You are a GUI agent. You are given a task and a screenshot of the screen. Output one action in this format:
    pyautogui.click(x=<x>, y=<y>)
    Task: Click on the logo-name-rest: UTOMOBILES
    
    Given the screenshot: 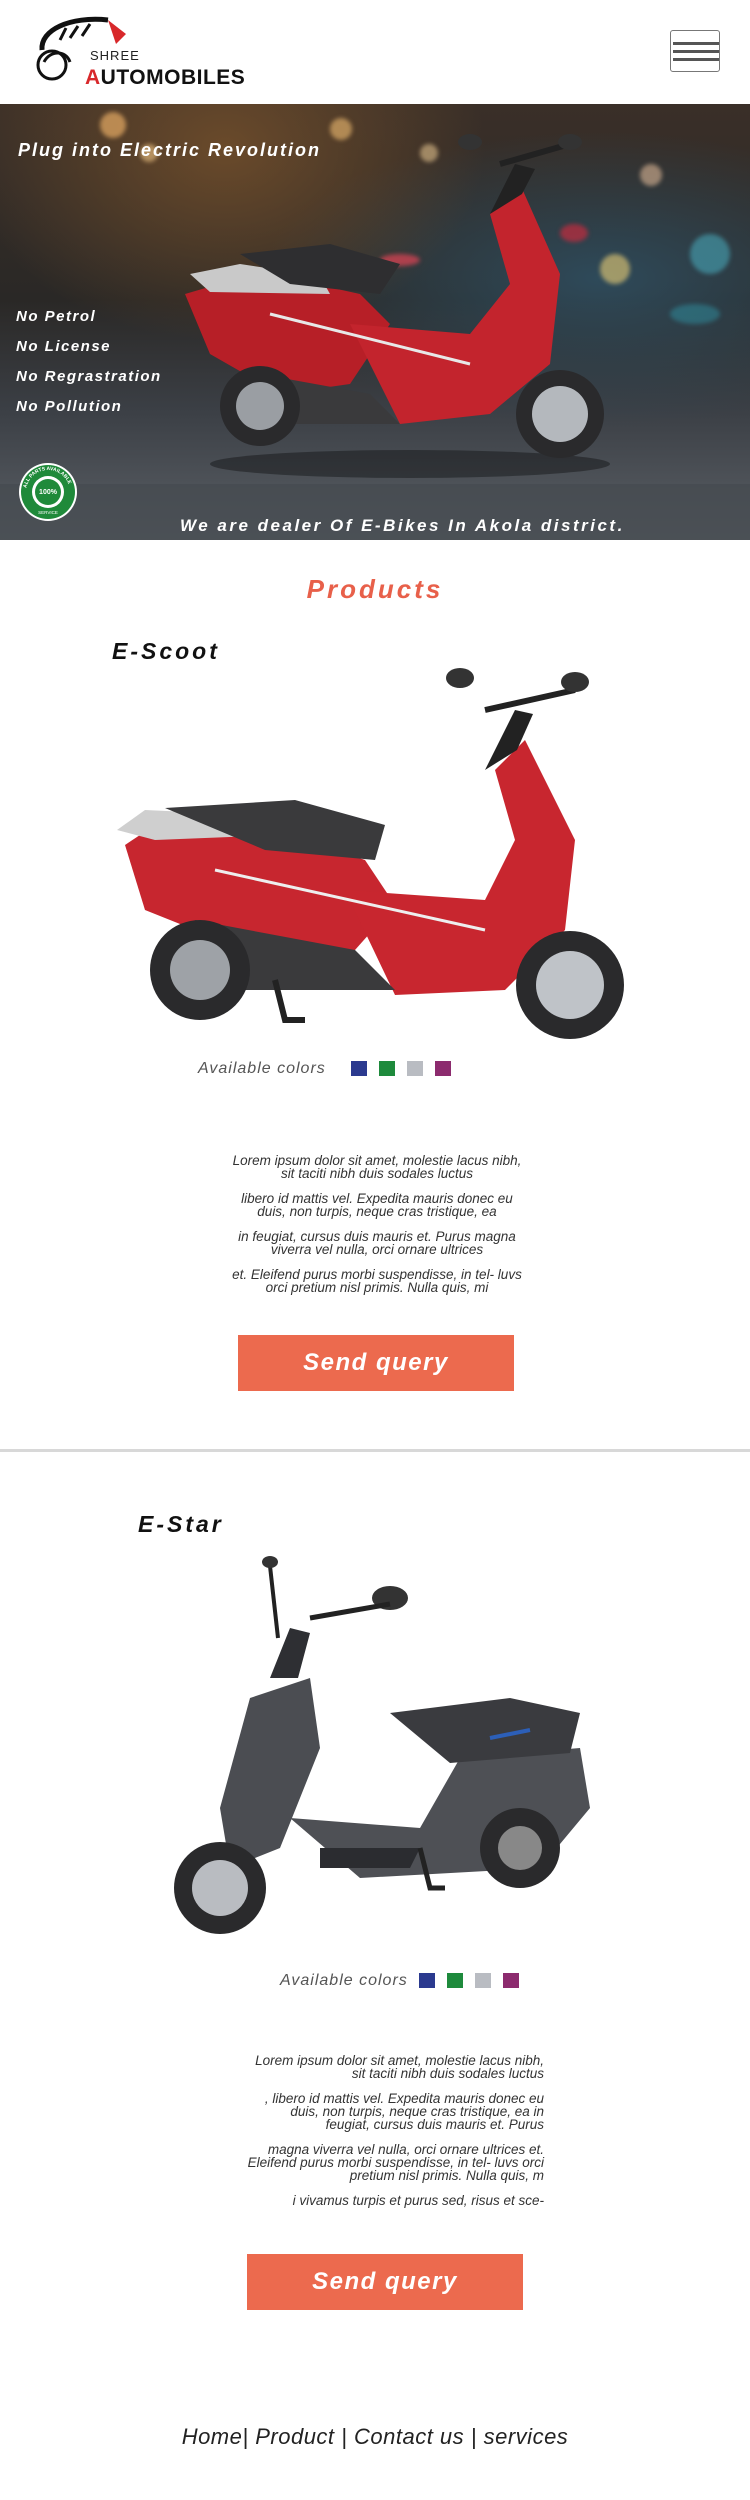 What is the action you would take?
    pyautogui.click(x=173, y=77)
    